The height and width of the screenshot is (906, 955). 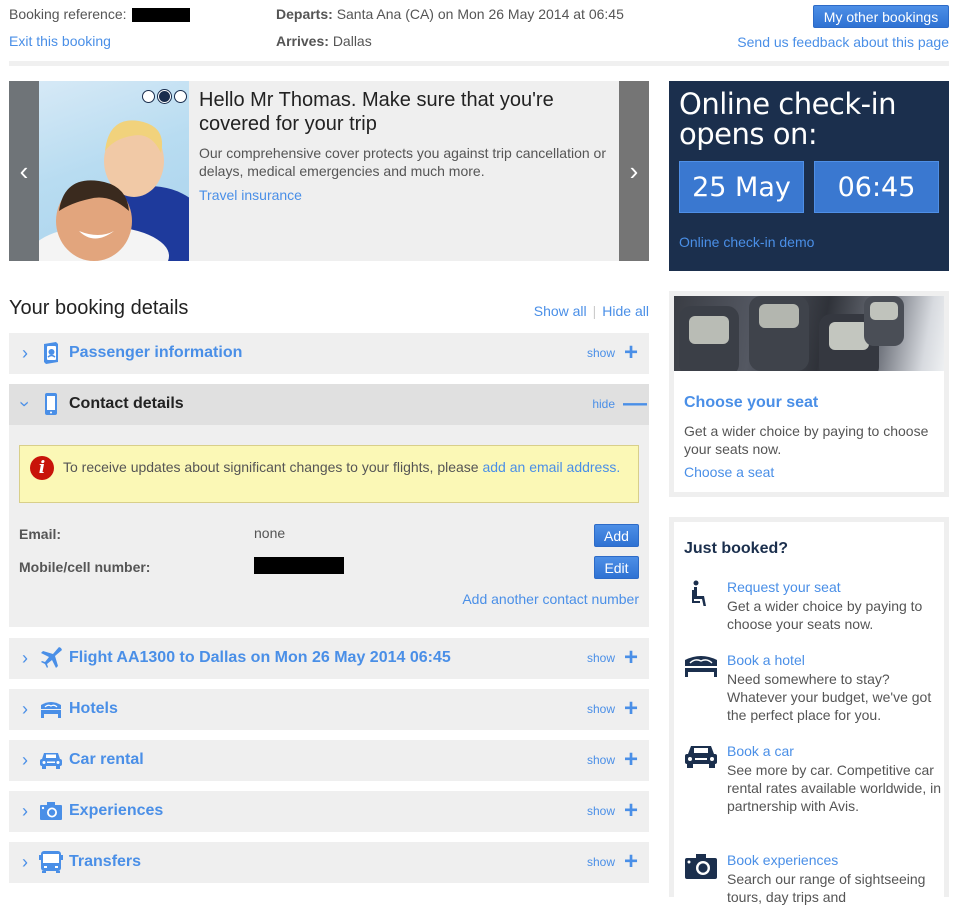 I want to click on accordion-passenger-information: › Passenger information show +, so click(x=329, y=353).